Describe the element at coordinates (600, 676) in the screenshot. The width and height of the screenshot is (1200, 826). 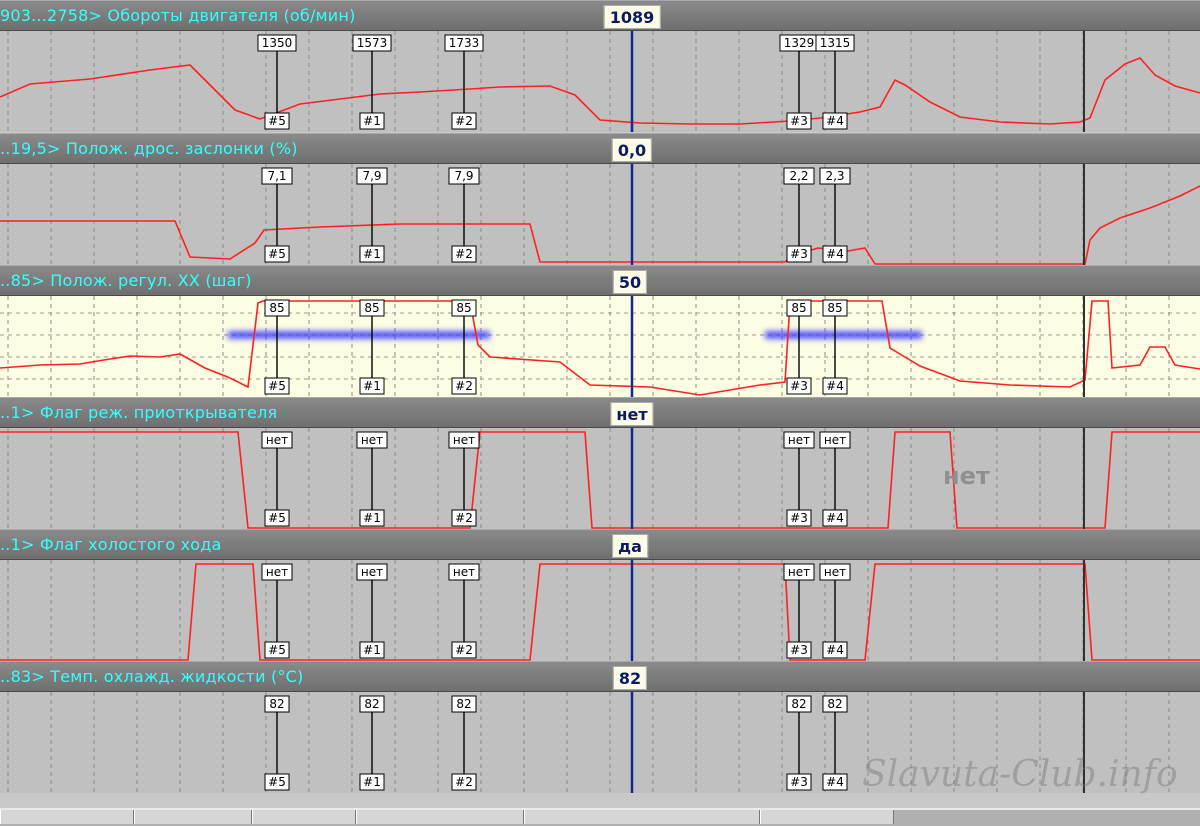
I see `panel-header: ..83> Темп. охлажд. жидкости (°С) 82` at that location.